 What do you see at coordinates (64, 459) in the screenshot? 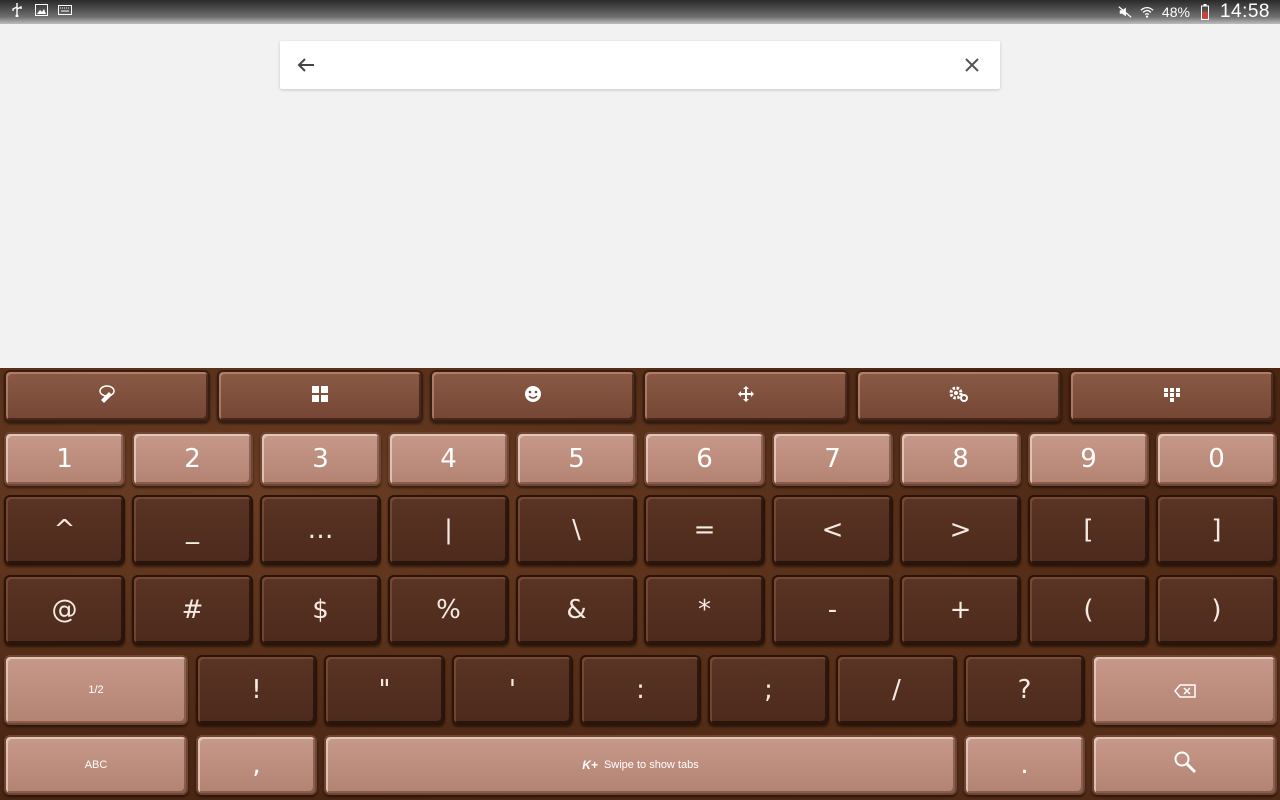
I see `key-1: 1` at bounding box center [64, 459].